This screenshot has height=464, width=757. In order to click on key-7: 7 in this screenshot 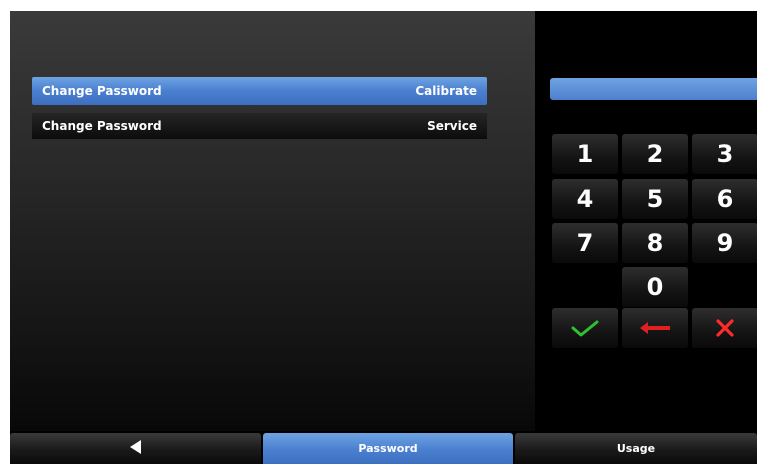, I will do `click(585, 243)`.